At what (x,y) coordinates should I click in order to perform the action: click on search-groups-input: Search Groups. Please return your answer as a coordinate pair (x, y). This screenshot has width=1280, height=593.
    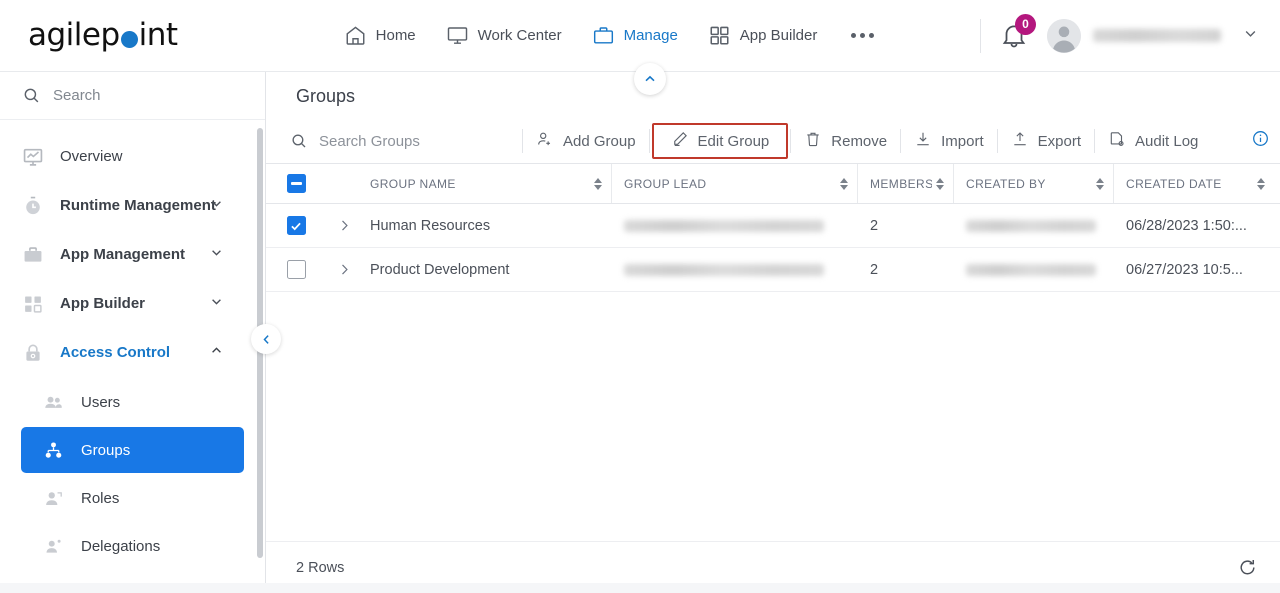
    Looking at the image, I should click on (406, 141).